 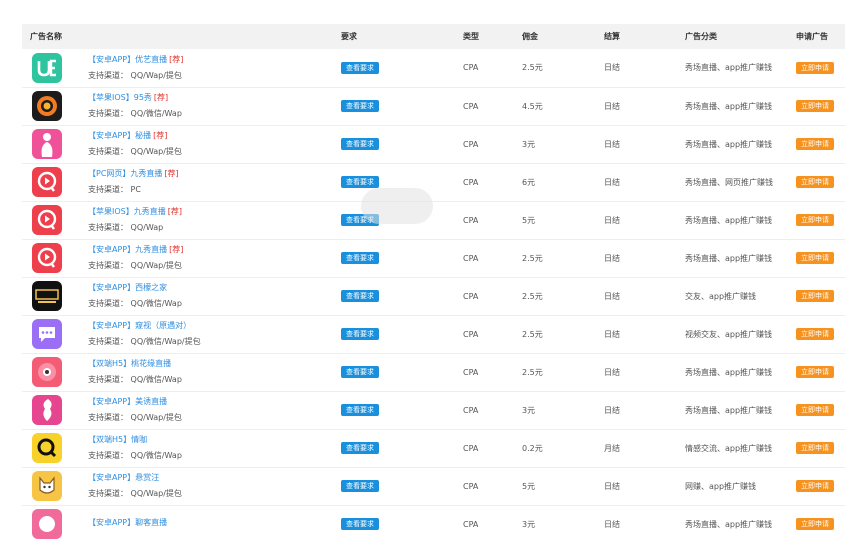 I want to click on ad-category: 交友、app推广赚钱, so click(x=721, y=296).